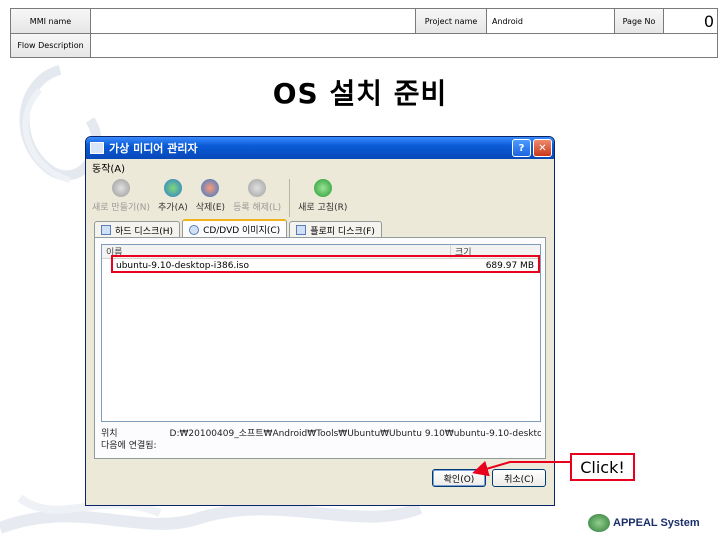  Describe the element at coordinates (639, 21) in the screenshot. I see `page-label: Page No` at that location.